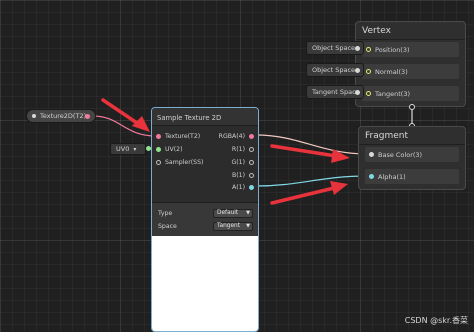 The image size is (474, 332). What do you see at coordinates (87, 116) in the screenshot?
I see `texture2d-output-port-icon` at bounding box center [87, 116].